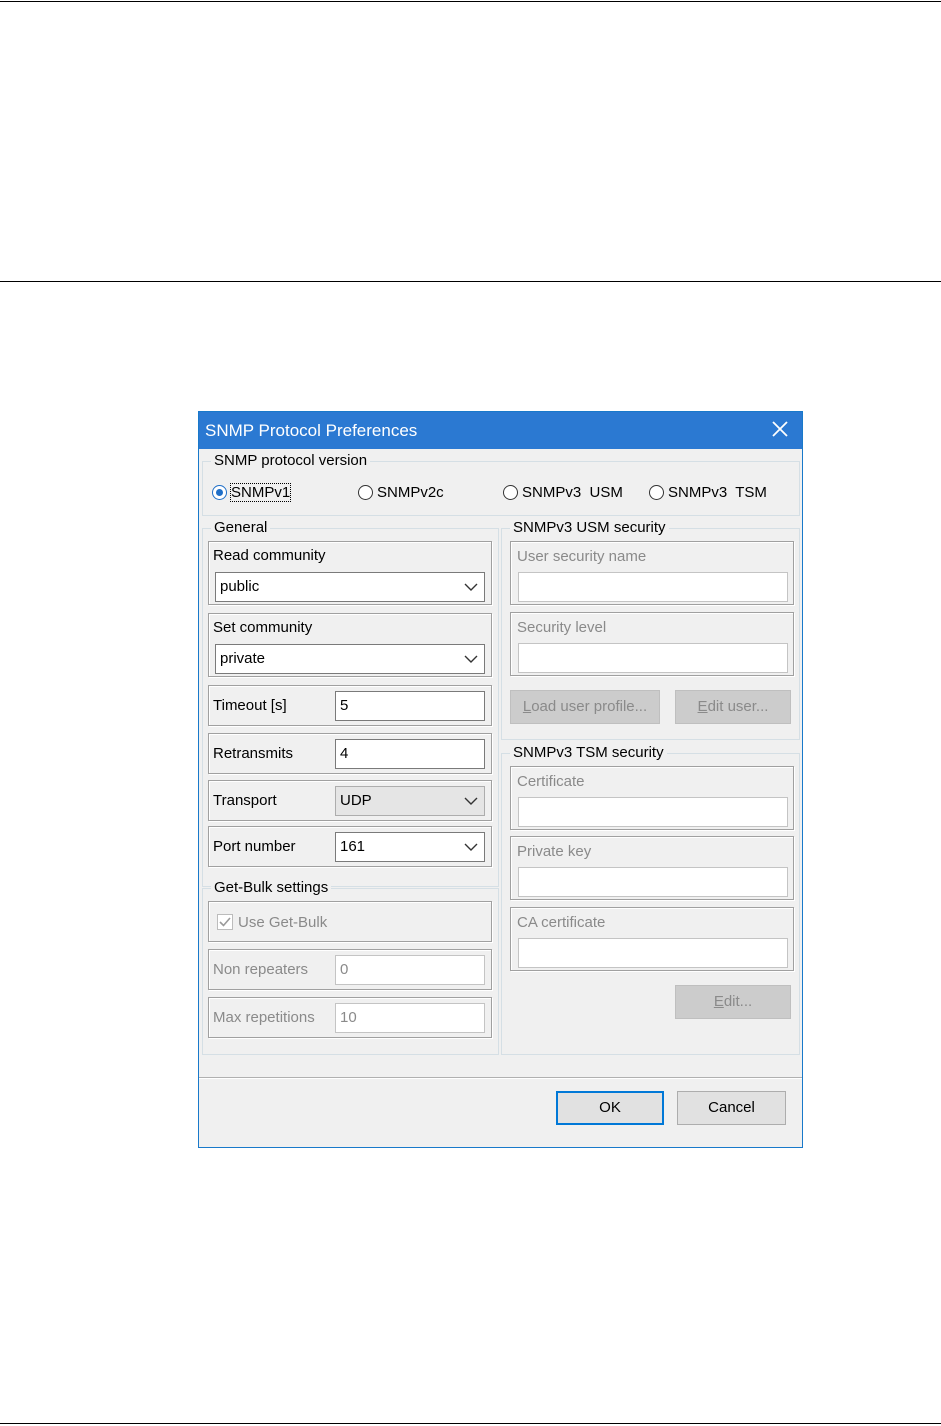 The width and height of the screenshot is (941, 1426). What do you see at coordinates (653, 587) in the screenshot?
I see `user-security-name-input` at bounding box center [653, 587].